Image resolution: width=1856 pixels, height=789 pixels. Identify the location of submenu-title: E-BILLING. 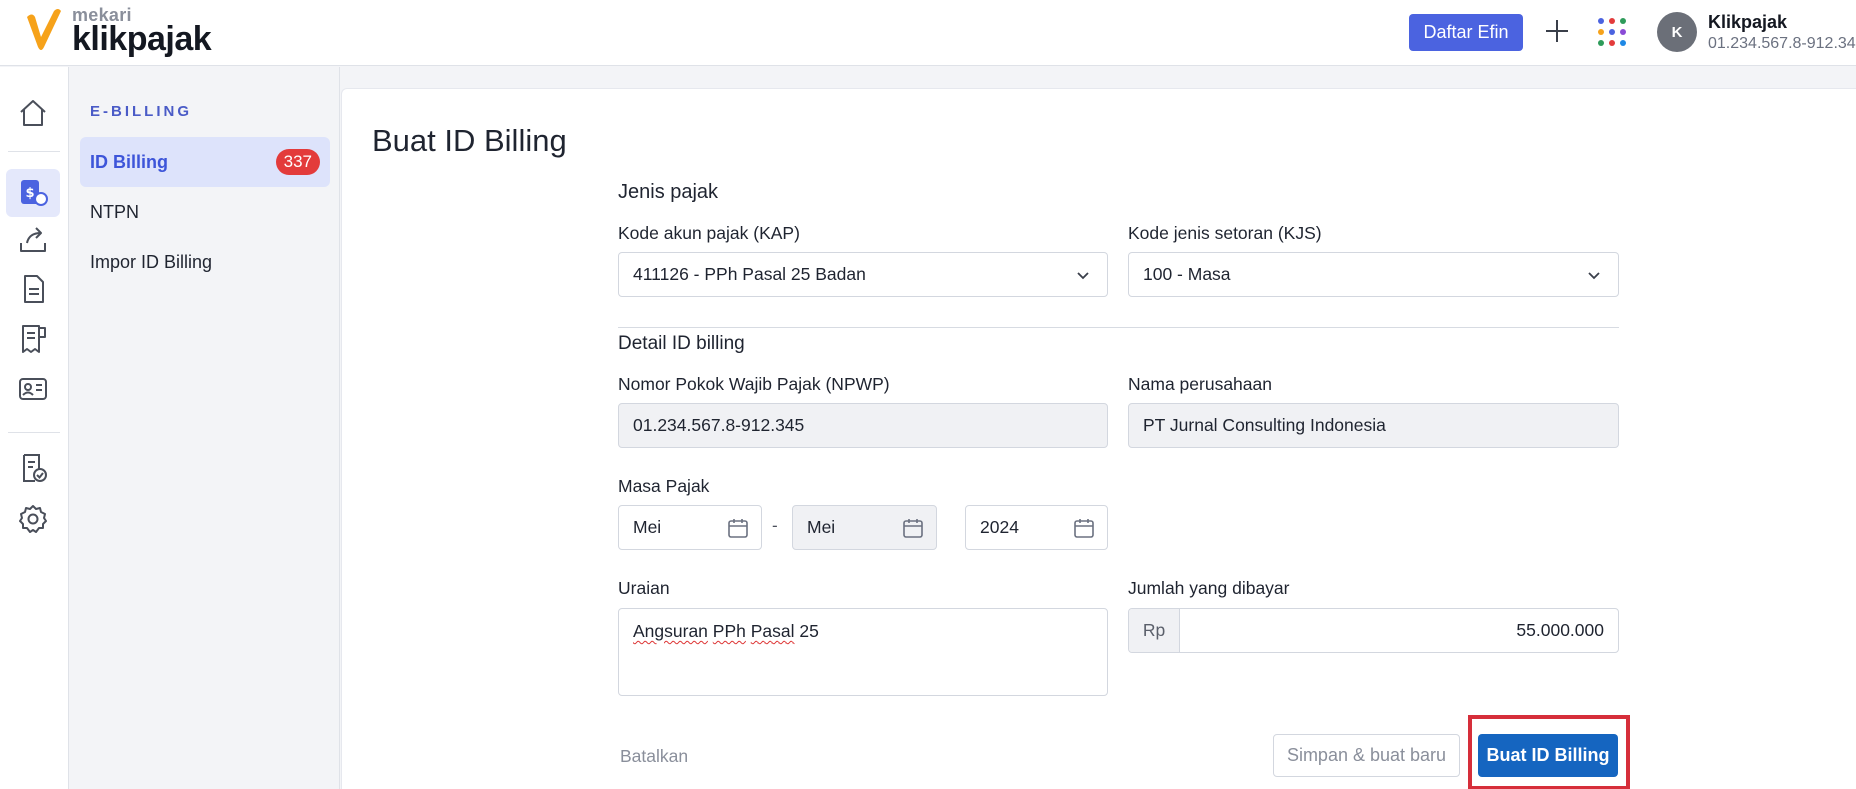
(141, 111).